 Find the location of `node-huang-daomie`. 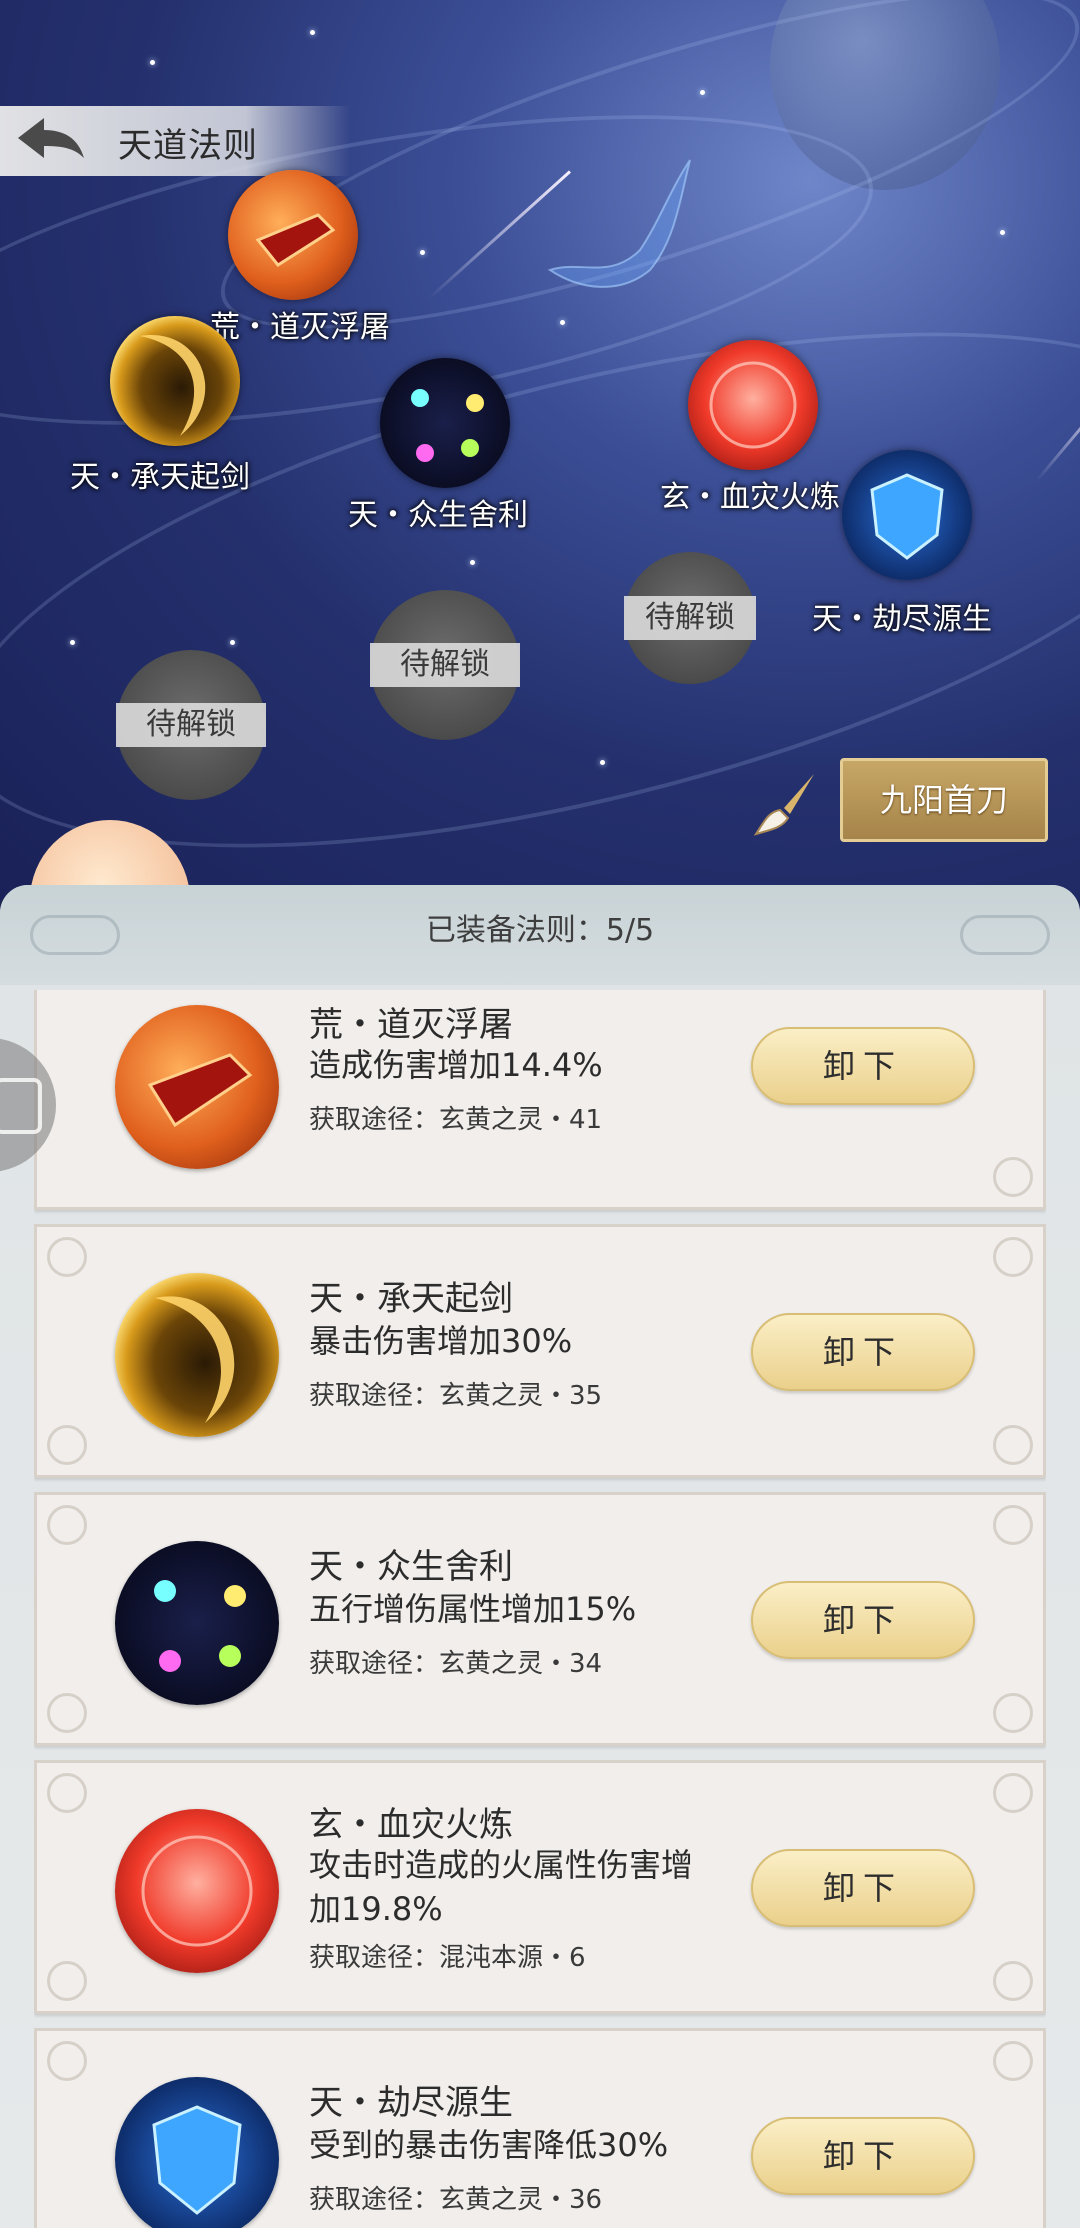

node-huang-daomie is located at coordinates (293, 235).